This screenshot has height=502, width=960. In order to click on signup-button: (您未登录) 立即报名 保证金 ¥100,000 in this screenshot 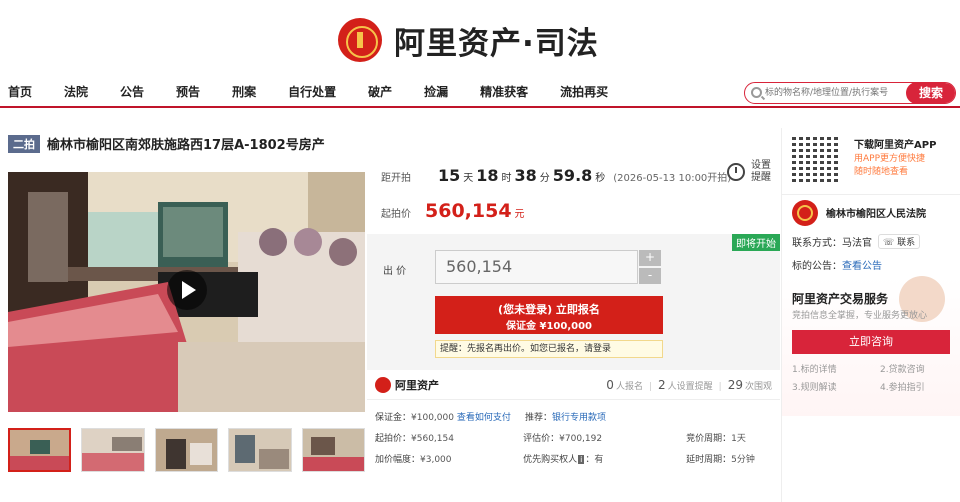, I will do `click(549, 315)`.